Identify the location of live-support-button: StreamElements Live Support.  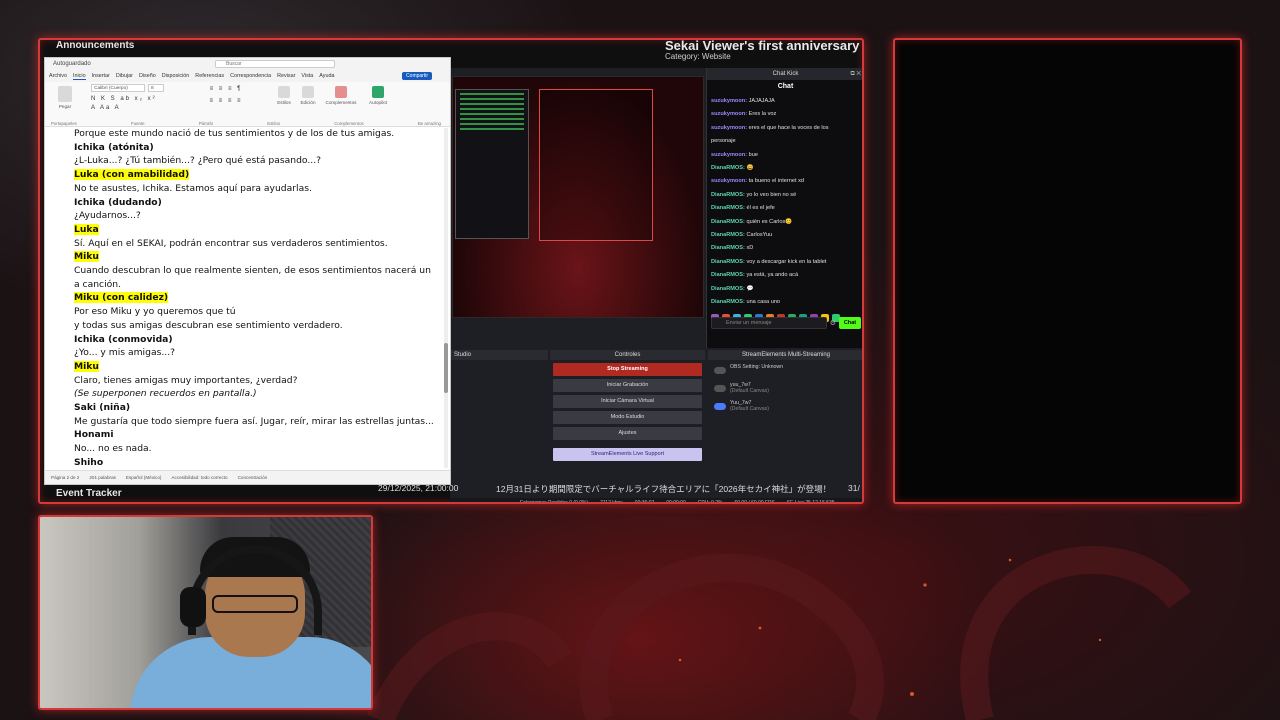
(627, 454).